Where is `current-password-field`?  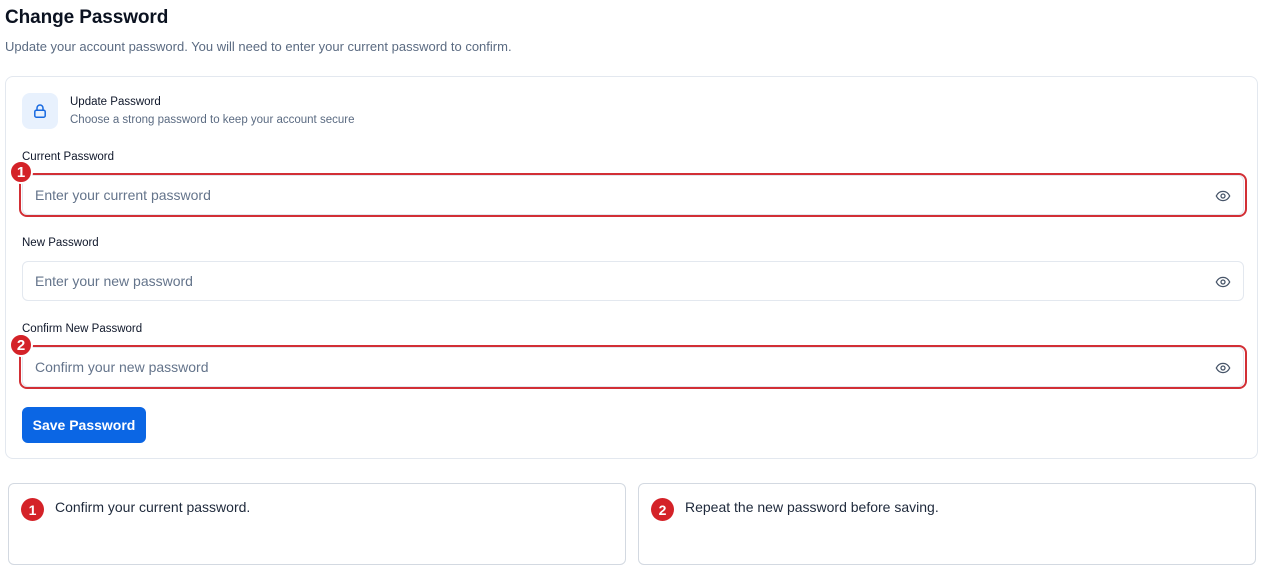 current-password-field is located at coordinates (633, 195).